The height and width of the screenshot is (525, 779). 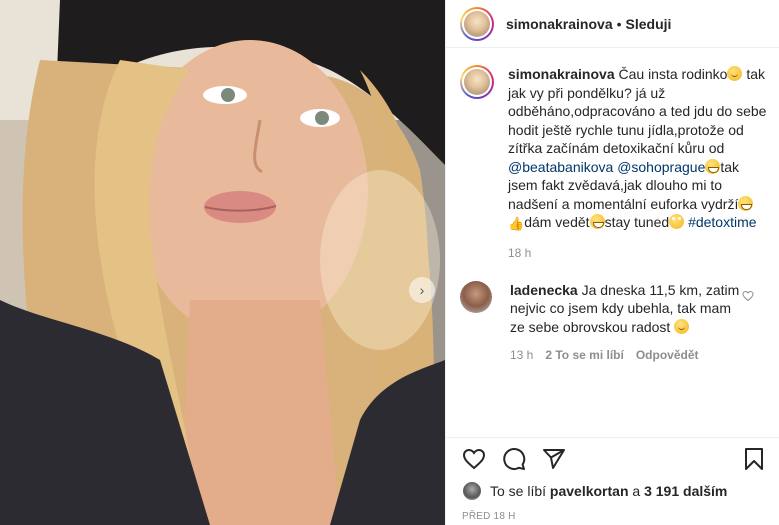 What do you see at coordinates (636, 491) in the screenshot?
I see `likes-middle: a` at bounding box center [636, 491].